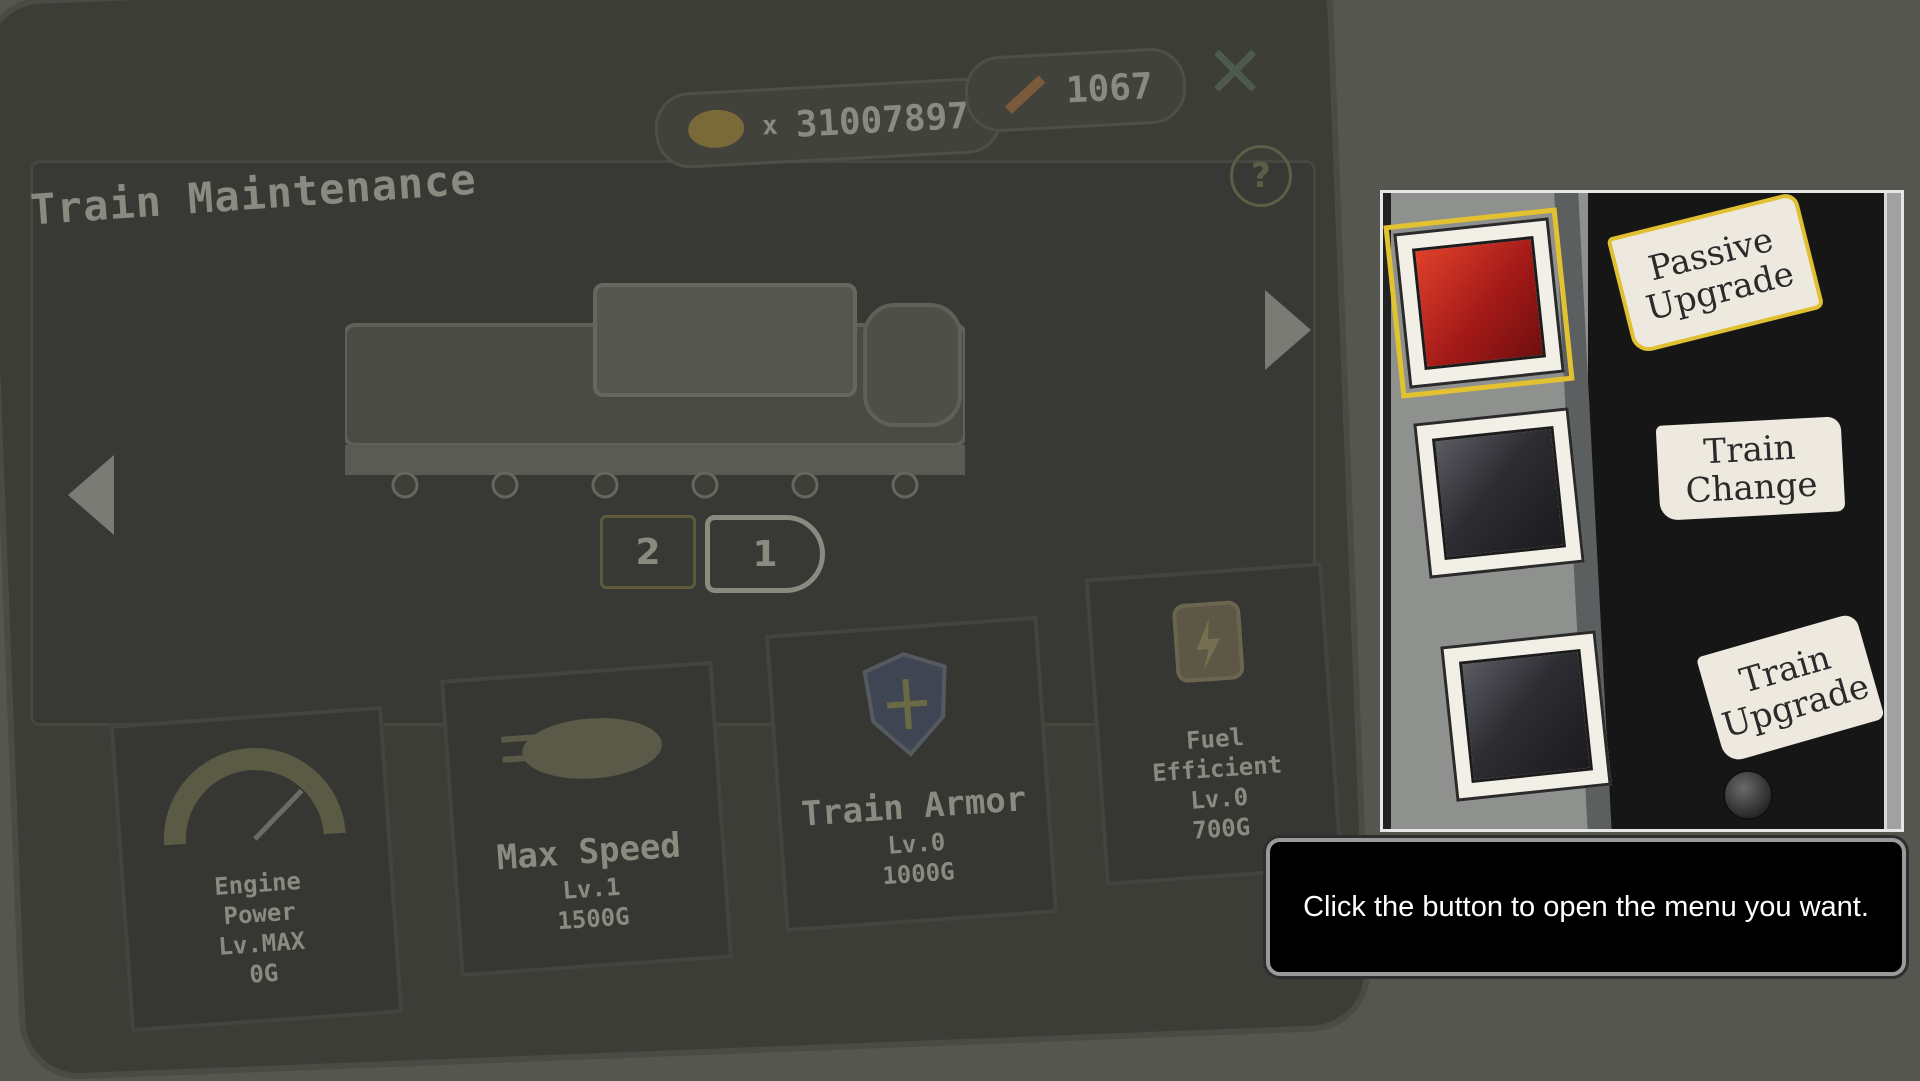 Image resolution: width=1920 pixels, height=1081 pixels. I want to click on gauge-icon, so click(254, 797).